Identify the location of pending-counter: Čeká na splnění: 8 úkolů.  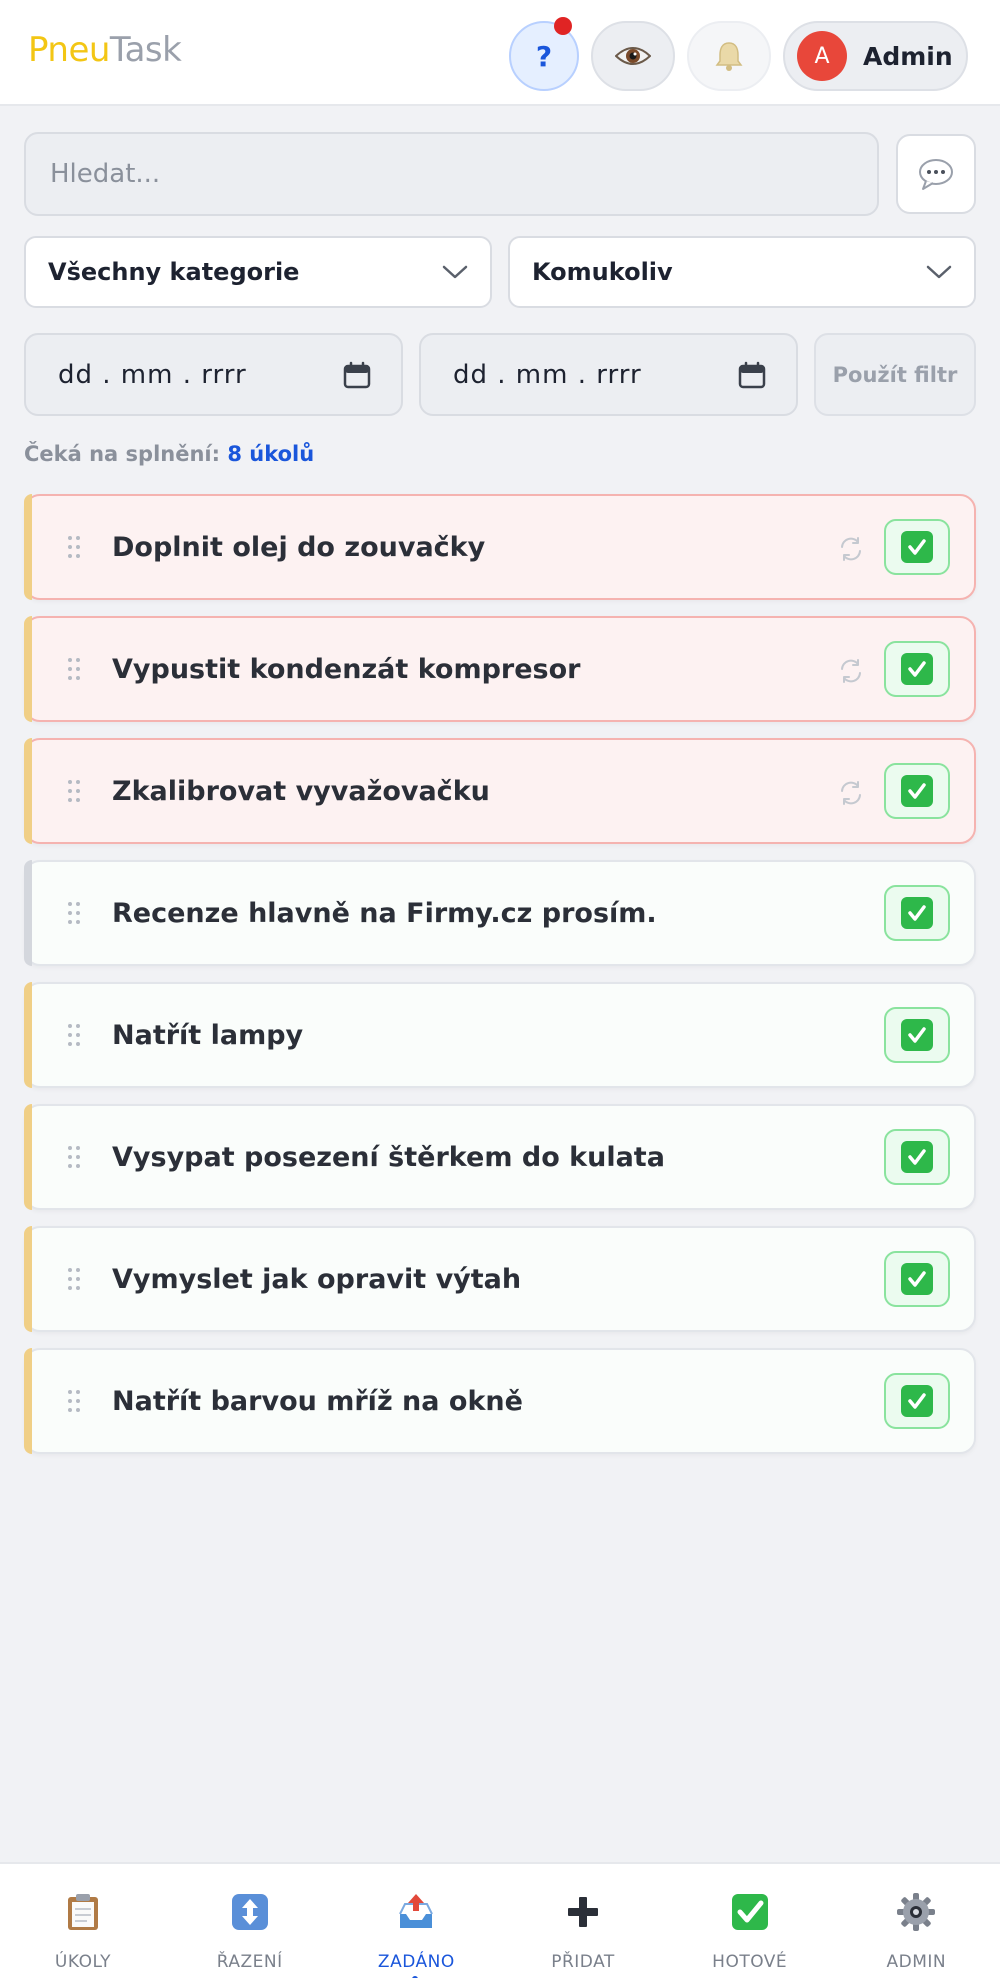
(169, 454).